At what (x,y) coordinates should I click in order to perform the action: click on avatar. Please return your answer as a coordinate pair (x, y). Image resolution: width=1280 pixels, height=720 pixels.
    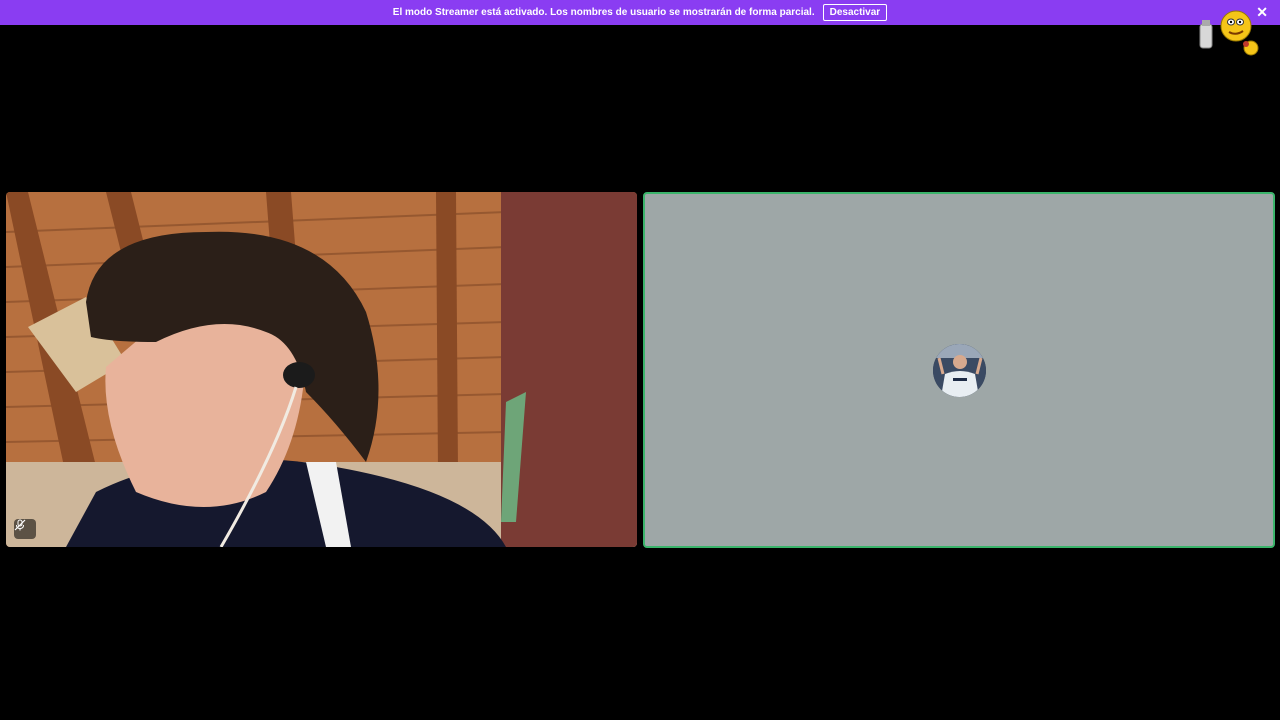
    Looking at the image, I should click on (959, 370).